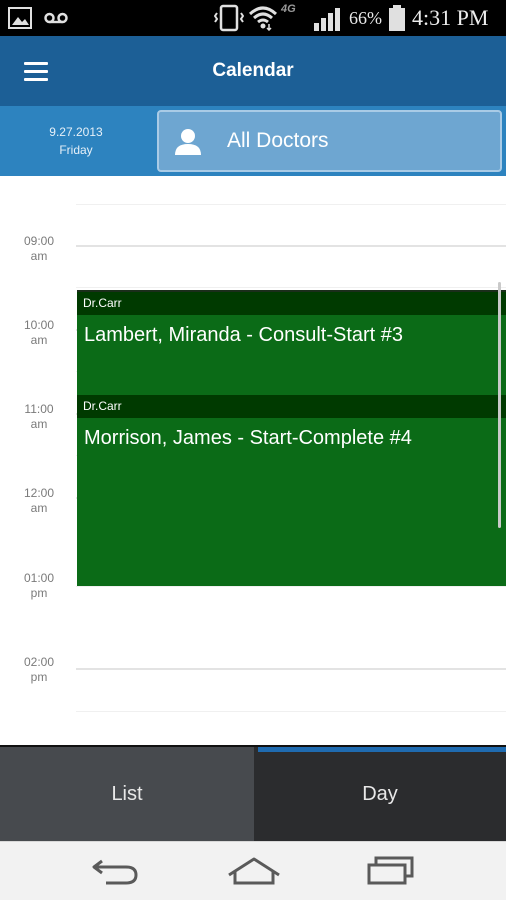 The height and width of the screenshot is (900, 506). I want to click on time-label: 01:00 pm, so click(39, 586).